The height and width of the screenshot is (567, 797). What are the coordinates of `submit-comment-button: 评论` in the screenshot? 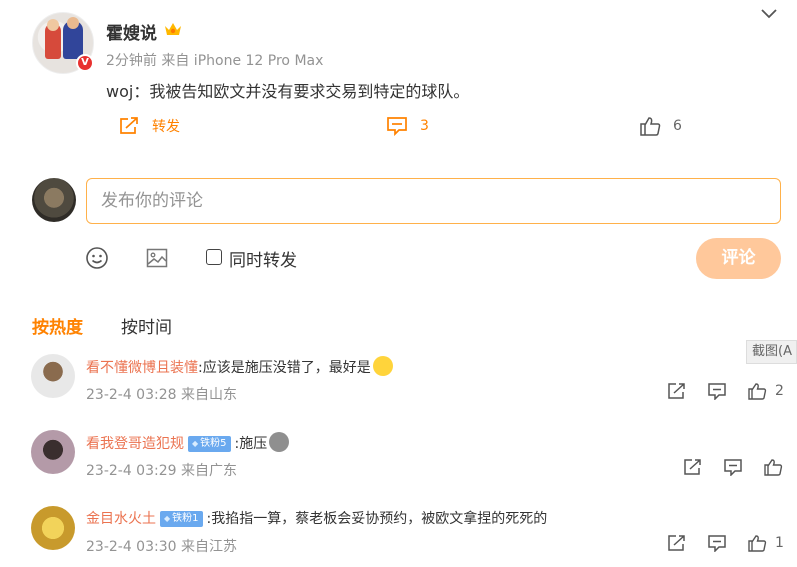 It's located at (738, 258).